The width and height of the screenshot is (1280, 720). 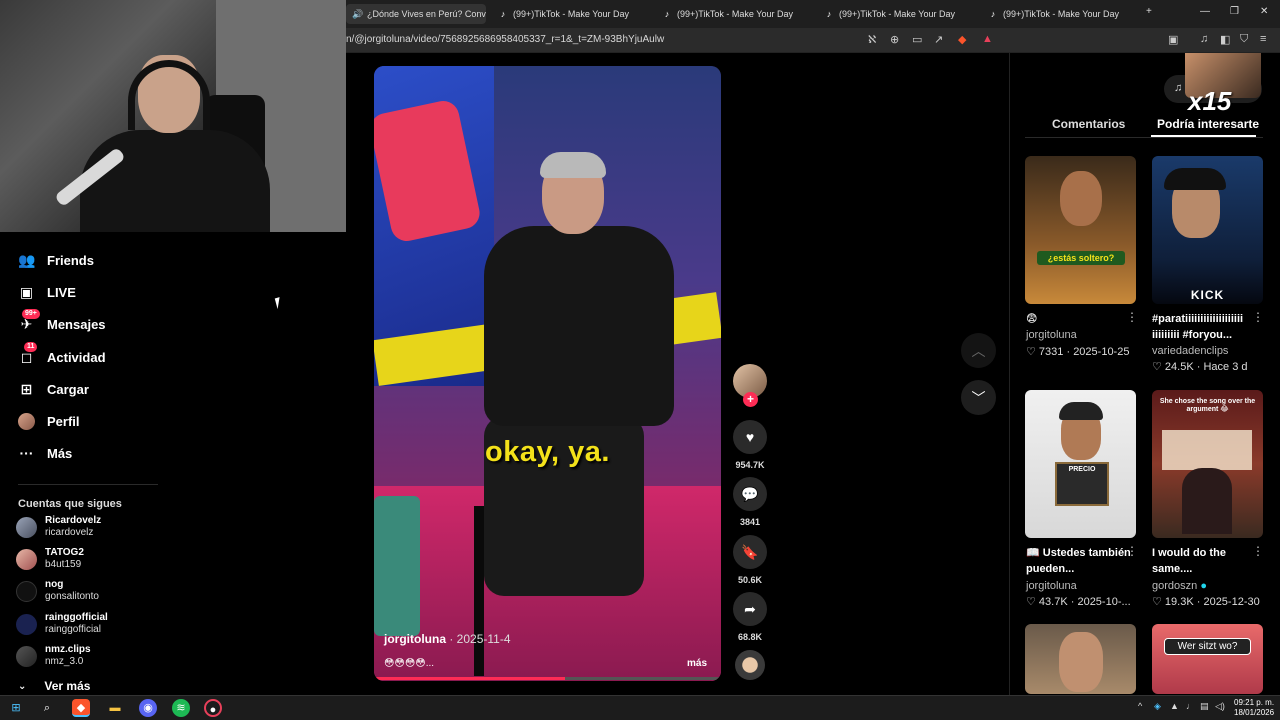 What do you see at coordinates (447, 639) in the screenshot?
I see `video-author: jorgitoluna · 2025-11-4` at bounding box center [447, 639].